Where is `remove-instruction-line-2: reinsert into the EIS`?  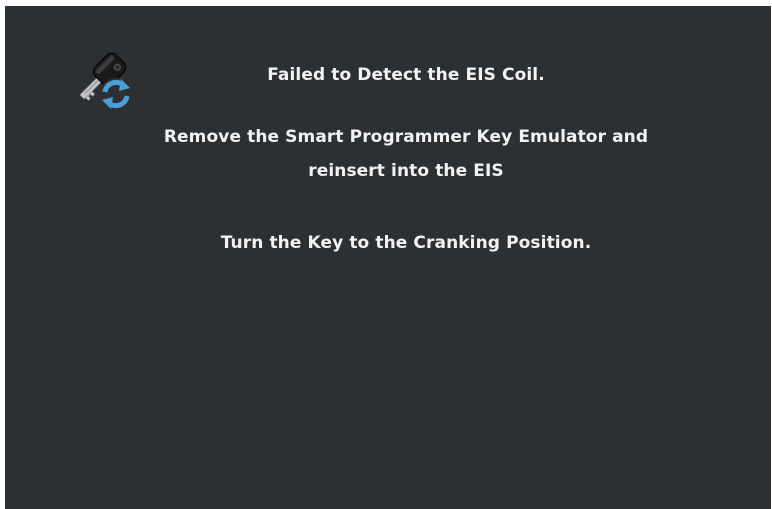 remove-instruction-line-2: reinsert into the EIS is located at coordinates (406, 171).